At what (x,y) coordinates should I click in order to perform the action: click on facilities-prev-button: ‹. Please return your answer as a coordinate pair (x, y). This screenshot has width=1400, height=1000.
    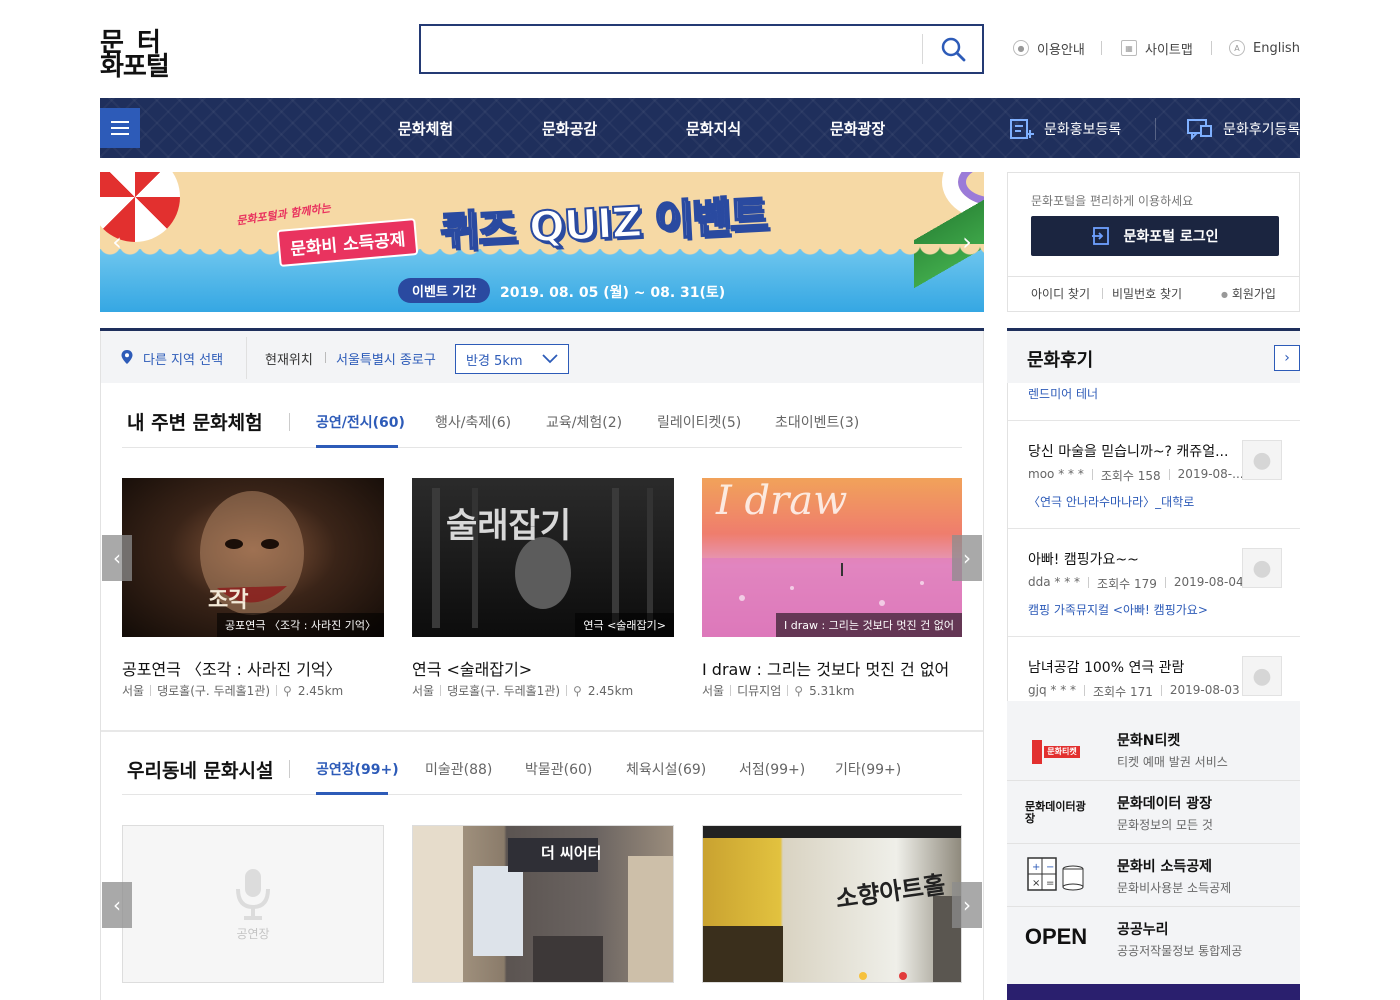
    Looking at the image, I should click on (117, 905).